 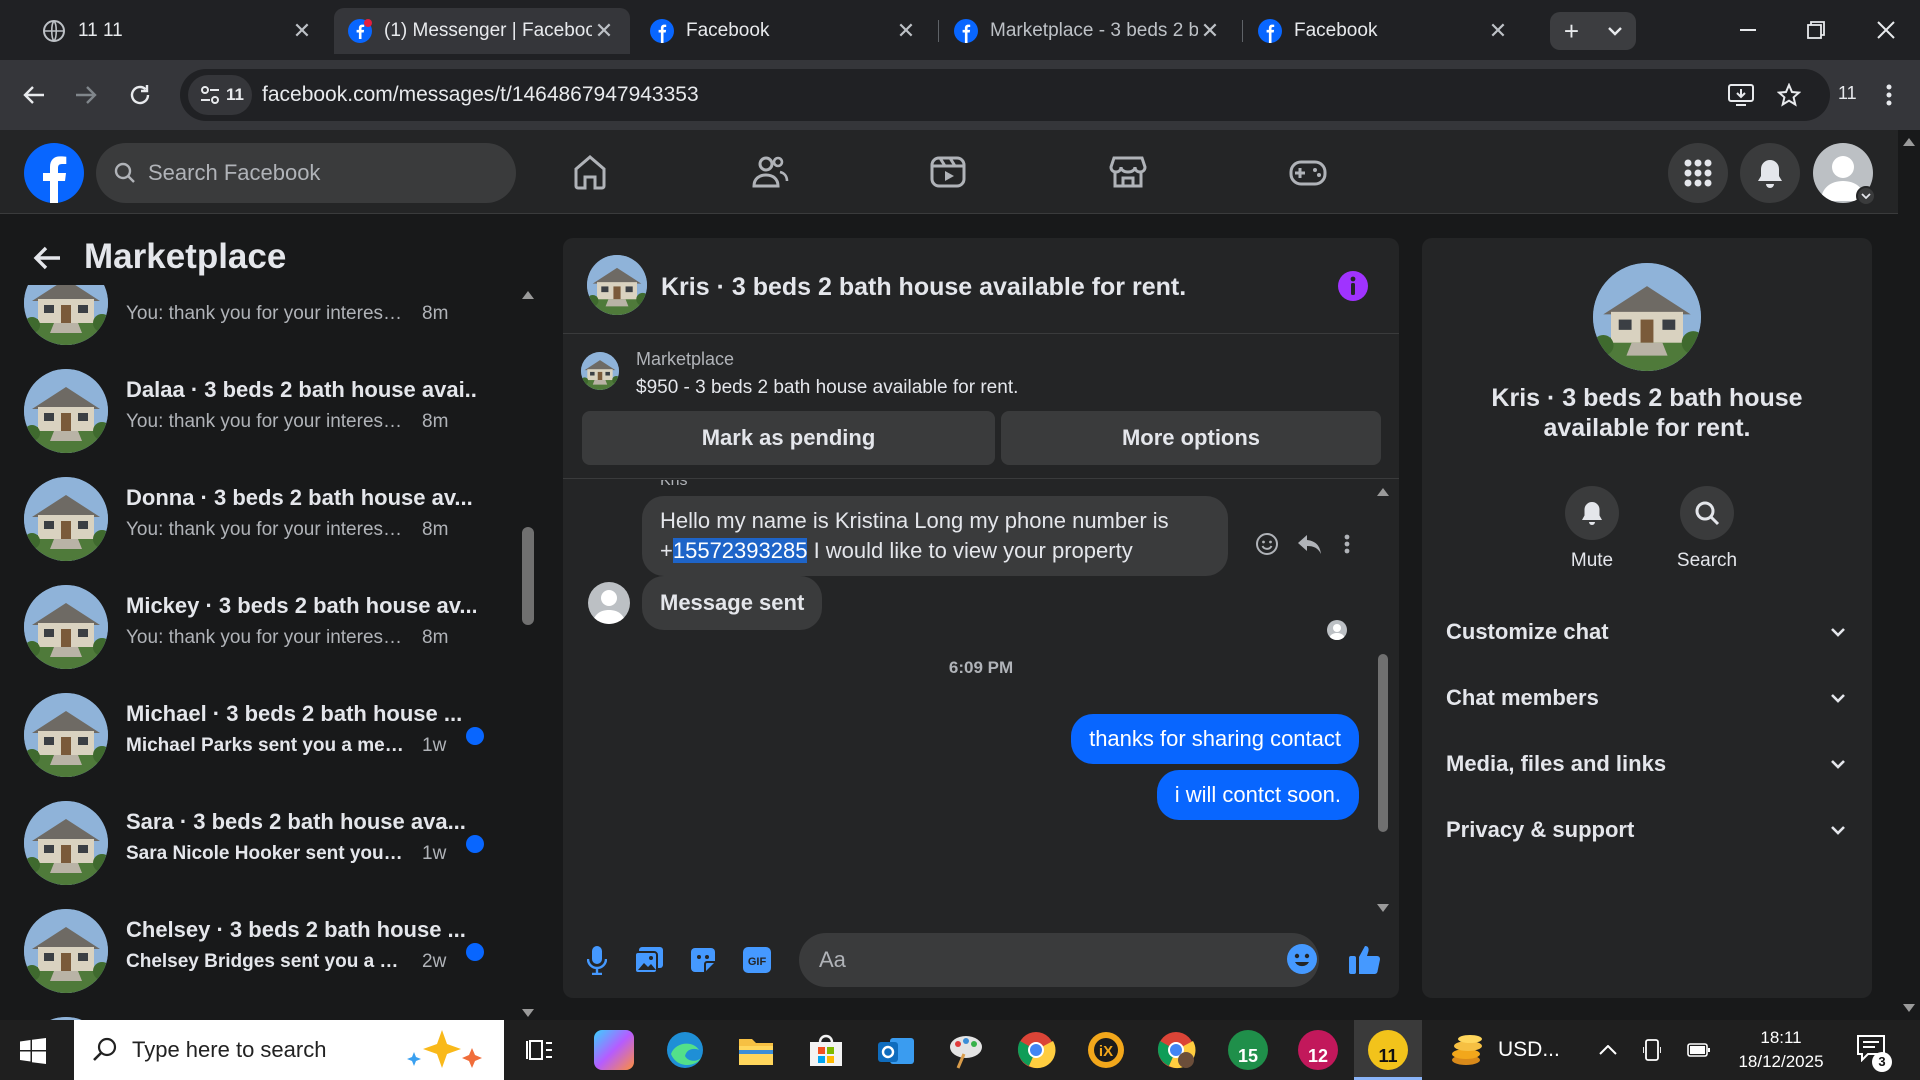 What do you see at coordinates (1646, 632) in the screenshot?
I see `customize-chat-section: Customize chat` at bounding box center [1646, 632].